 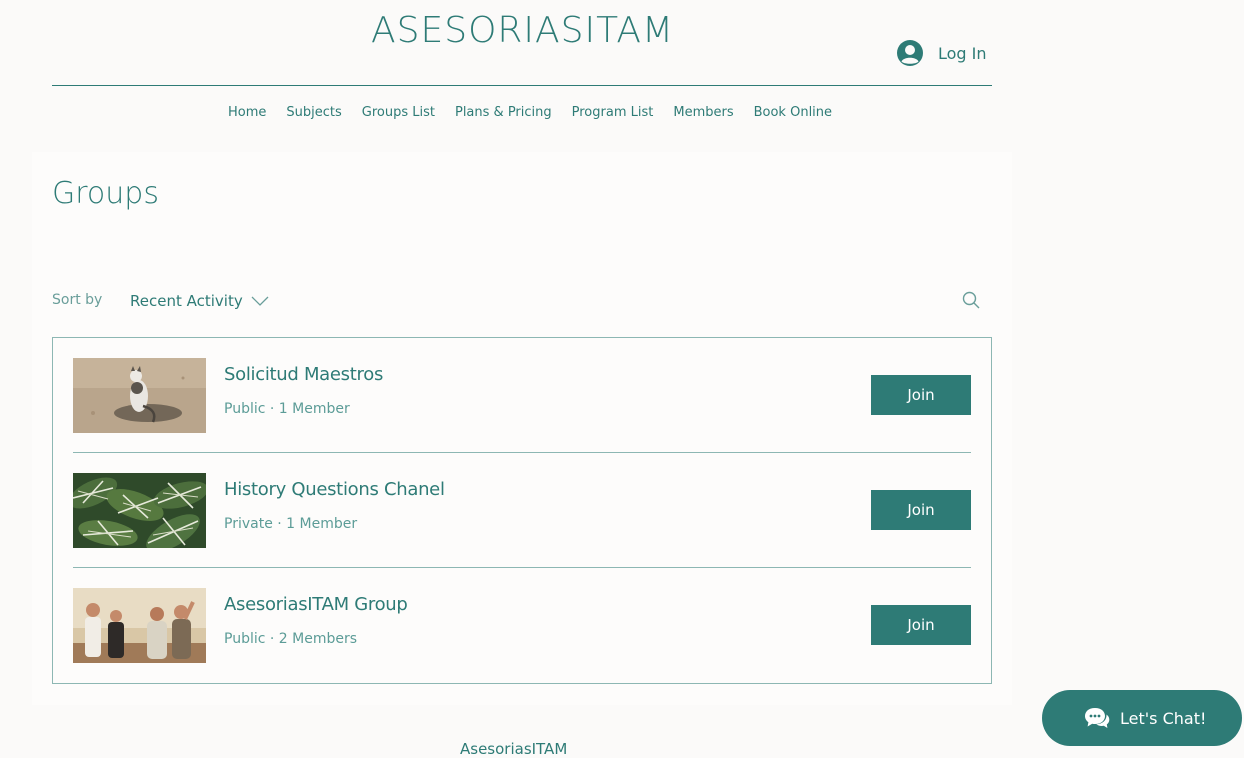 What do you see at coordinates (793, 112) in the screenshot?
I see `nav-item-book-online: Book Online` at bounding box center [793, 112].